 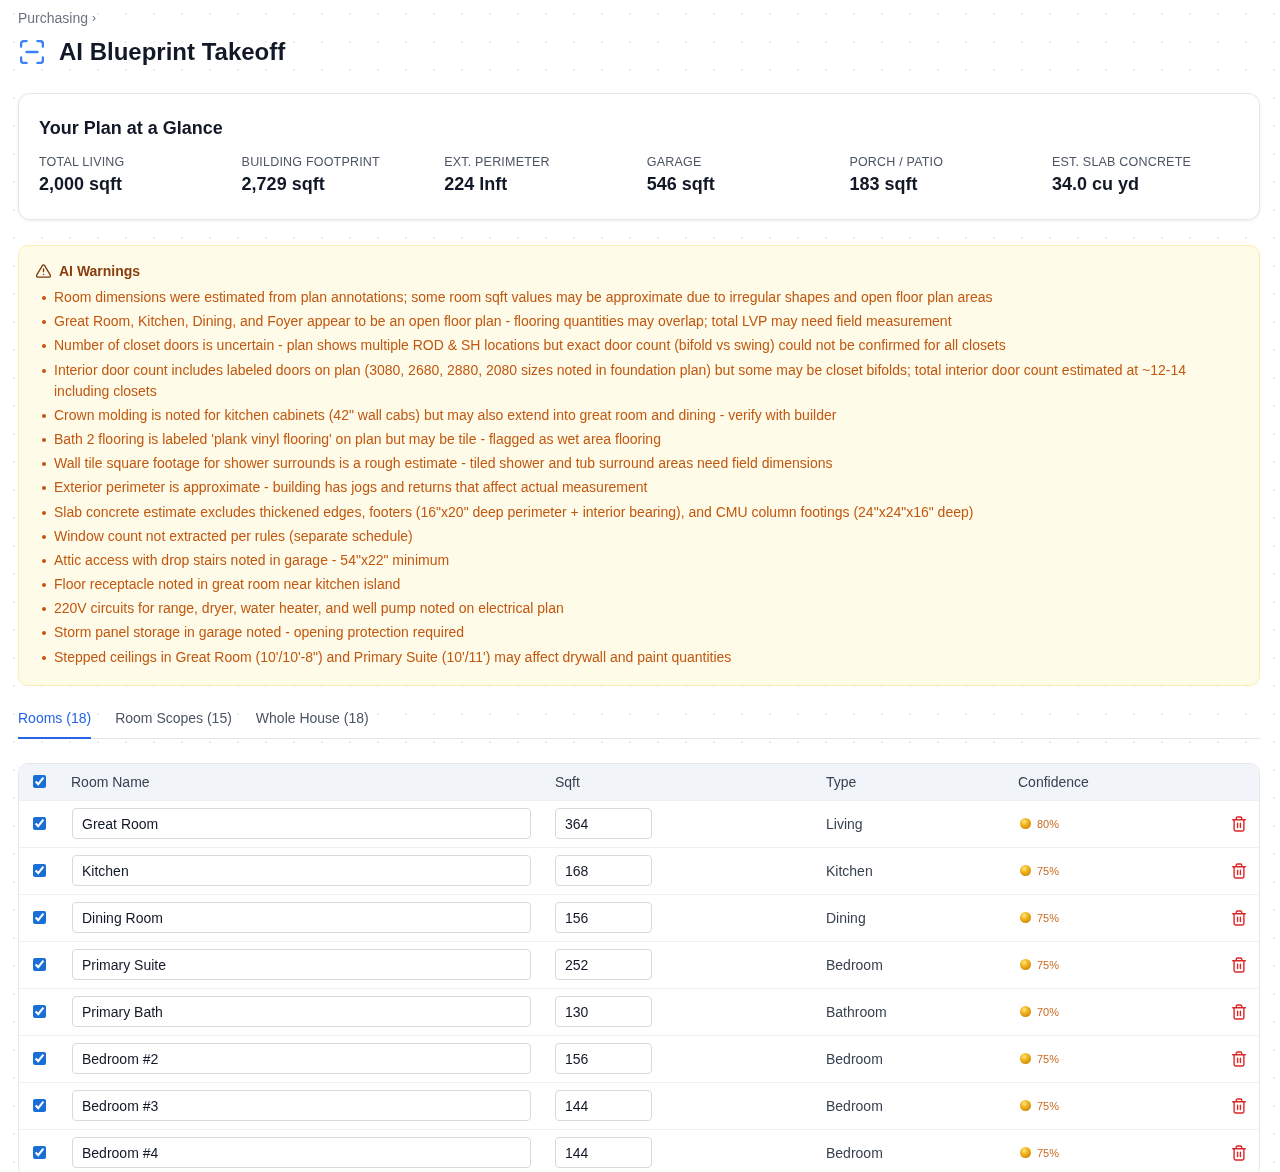 I want to click on room-type: Kitchen, so click(x=849, y=870).